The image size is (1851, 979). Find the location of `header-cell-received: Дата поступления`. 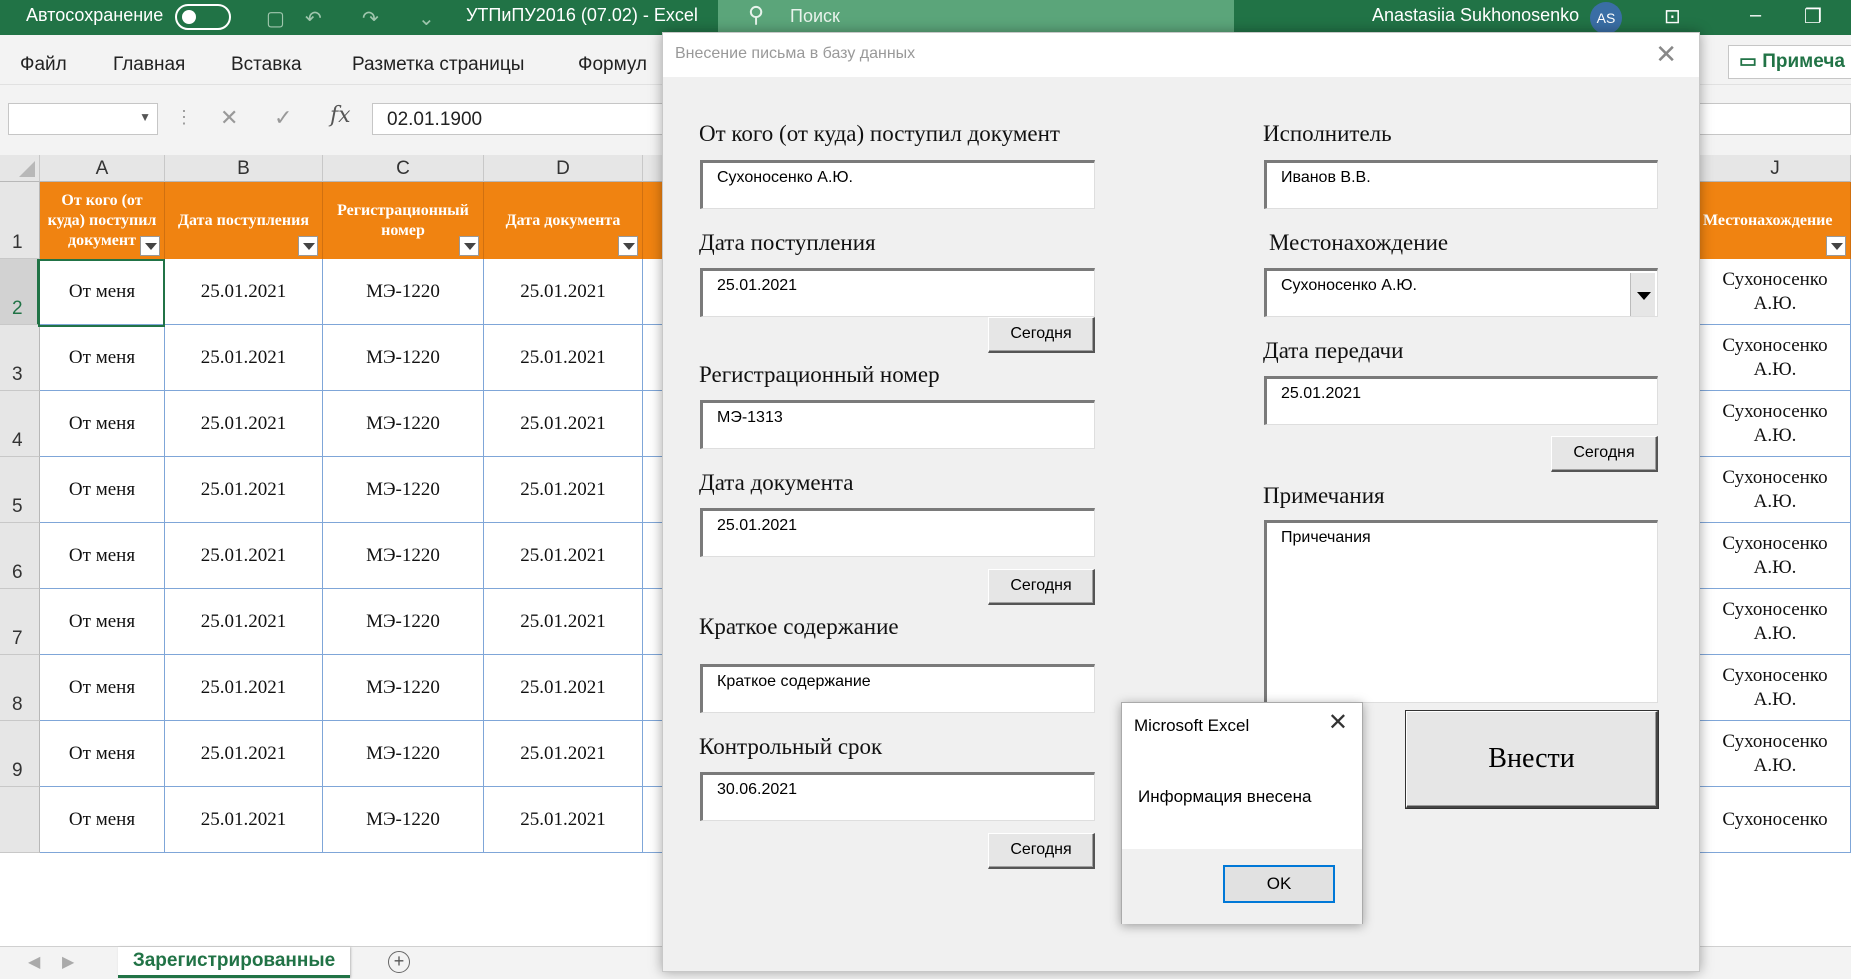

header-cell-received: Дата поступления is located at coordinates (244, 220).